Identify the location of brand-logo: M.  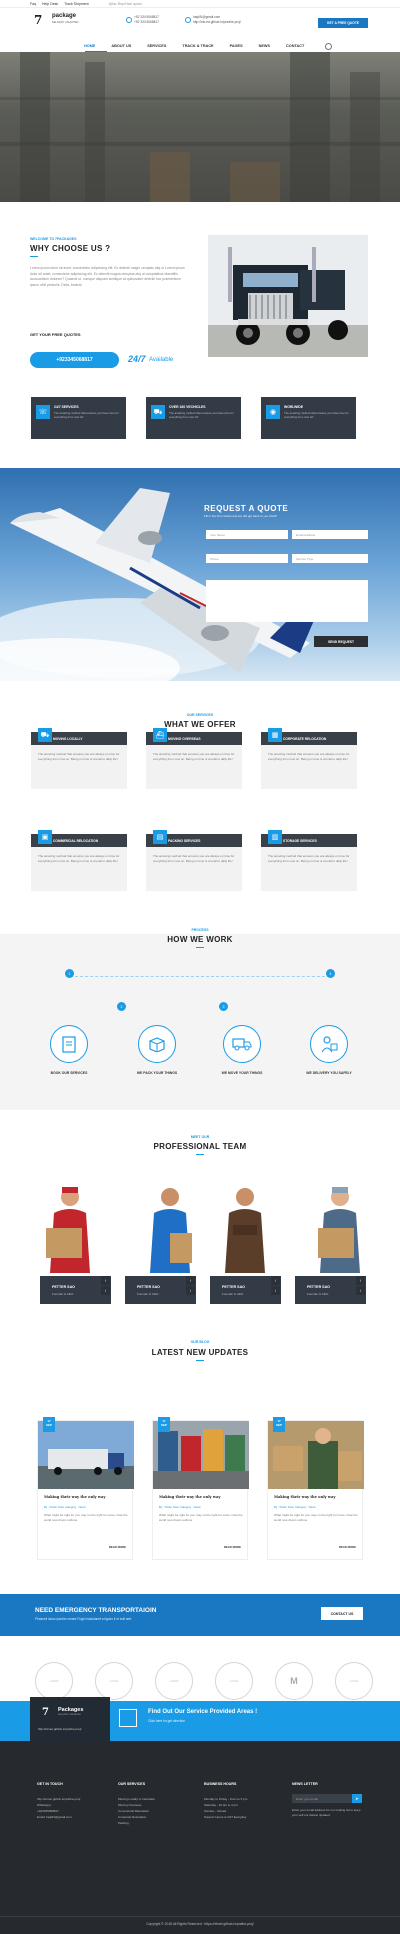
(294, 1681).